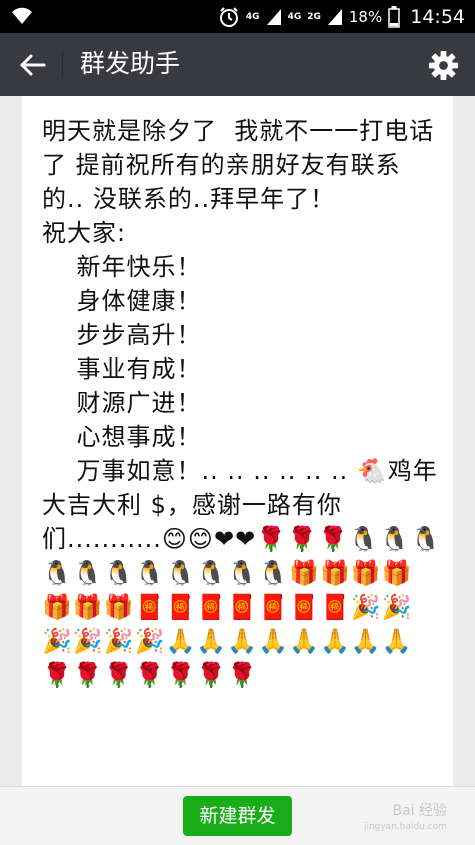 Image resolution: width=475 pixels, height=845 pixels. I want to click on status-bar: 4G 4G 2G 18% 14:54, so click(237, 16).